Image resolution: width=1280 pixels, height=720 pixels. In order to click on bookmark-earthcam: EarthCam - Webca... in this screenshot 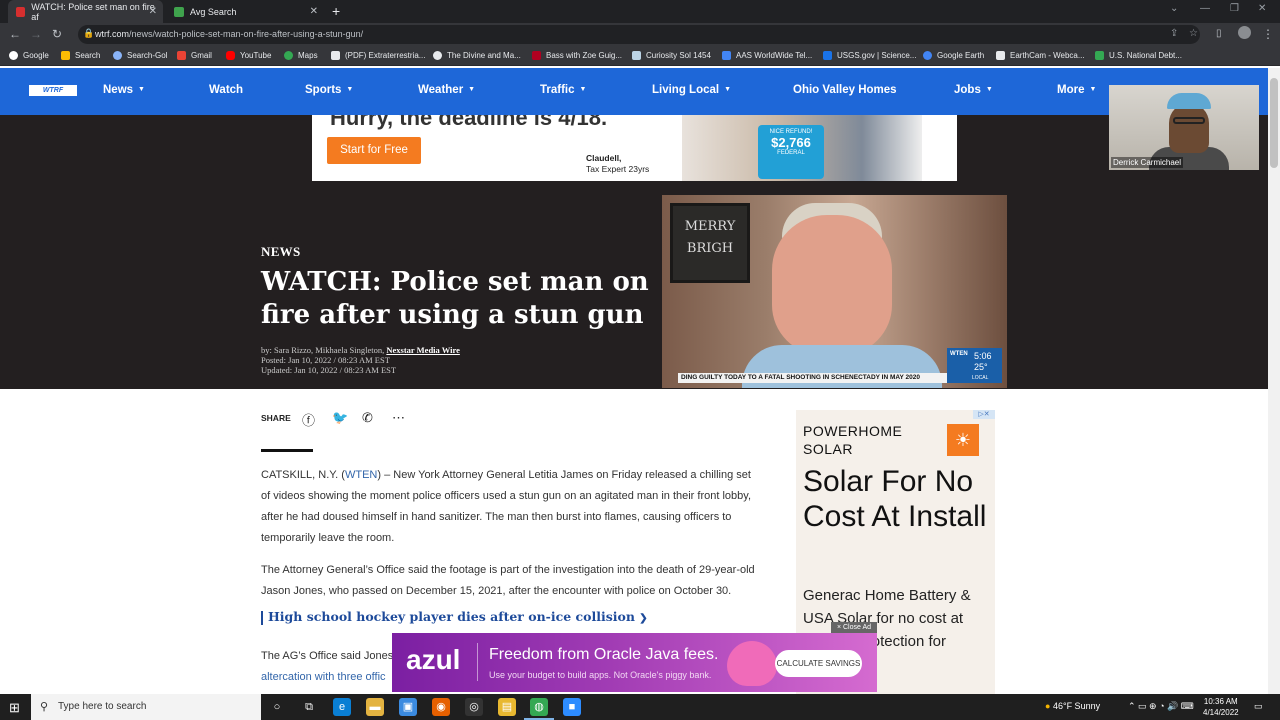, I will do `click(1040, 55)`.